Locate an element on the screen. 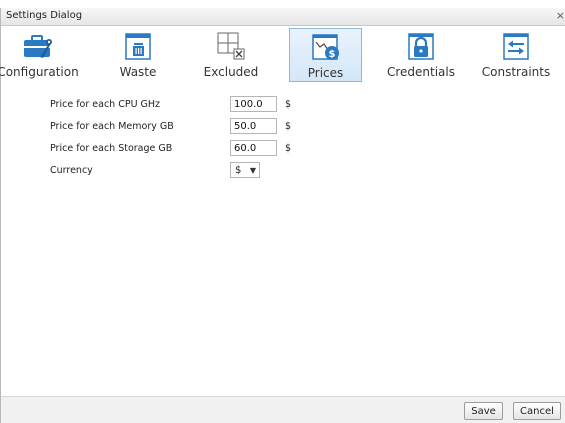 This screenshot has width=565, height=423. tab-configuration: Configuration is located at coordinates (39, 55).